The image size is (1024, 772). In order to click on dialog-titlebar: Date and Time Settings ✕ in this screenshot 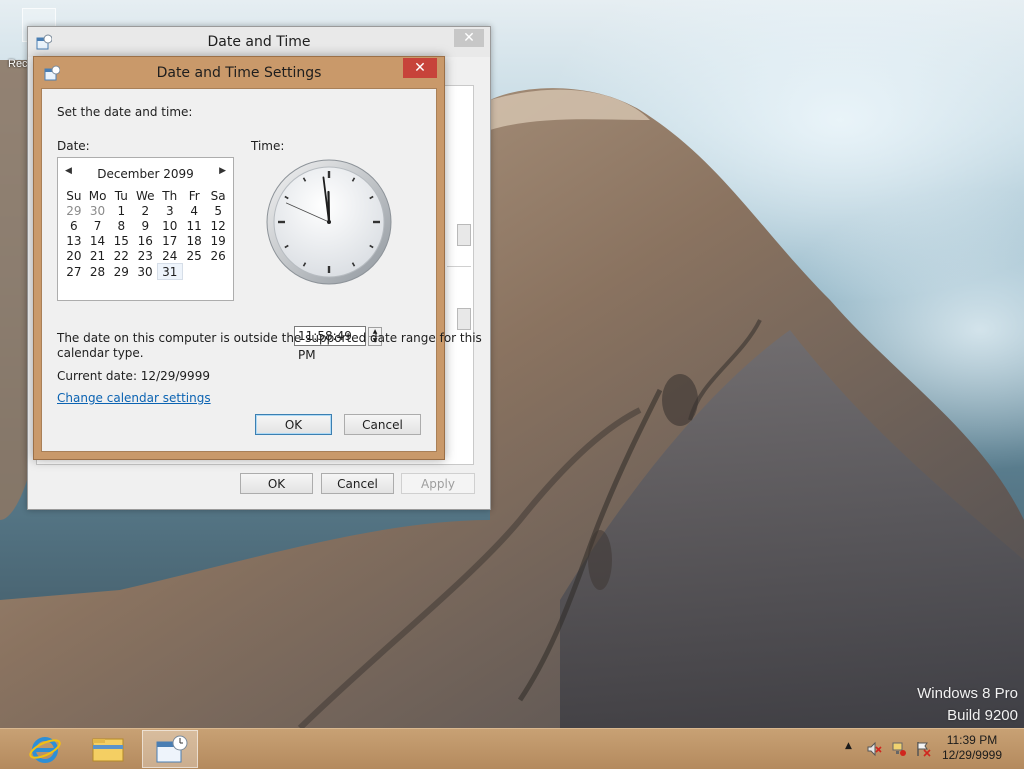, I will do `click(239, 72)`.